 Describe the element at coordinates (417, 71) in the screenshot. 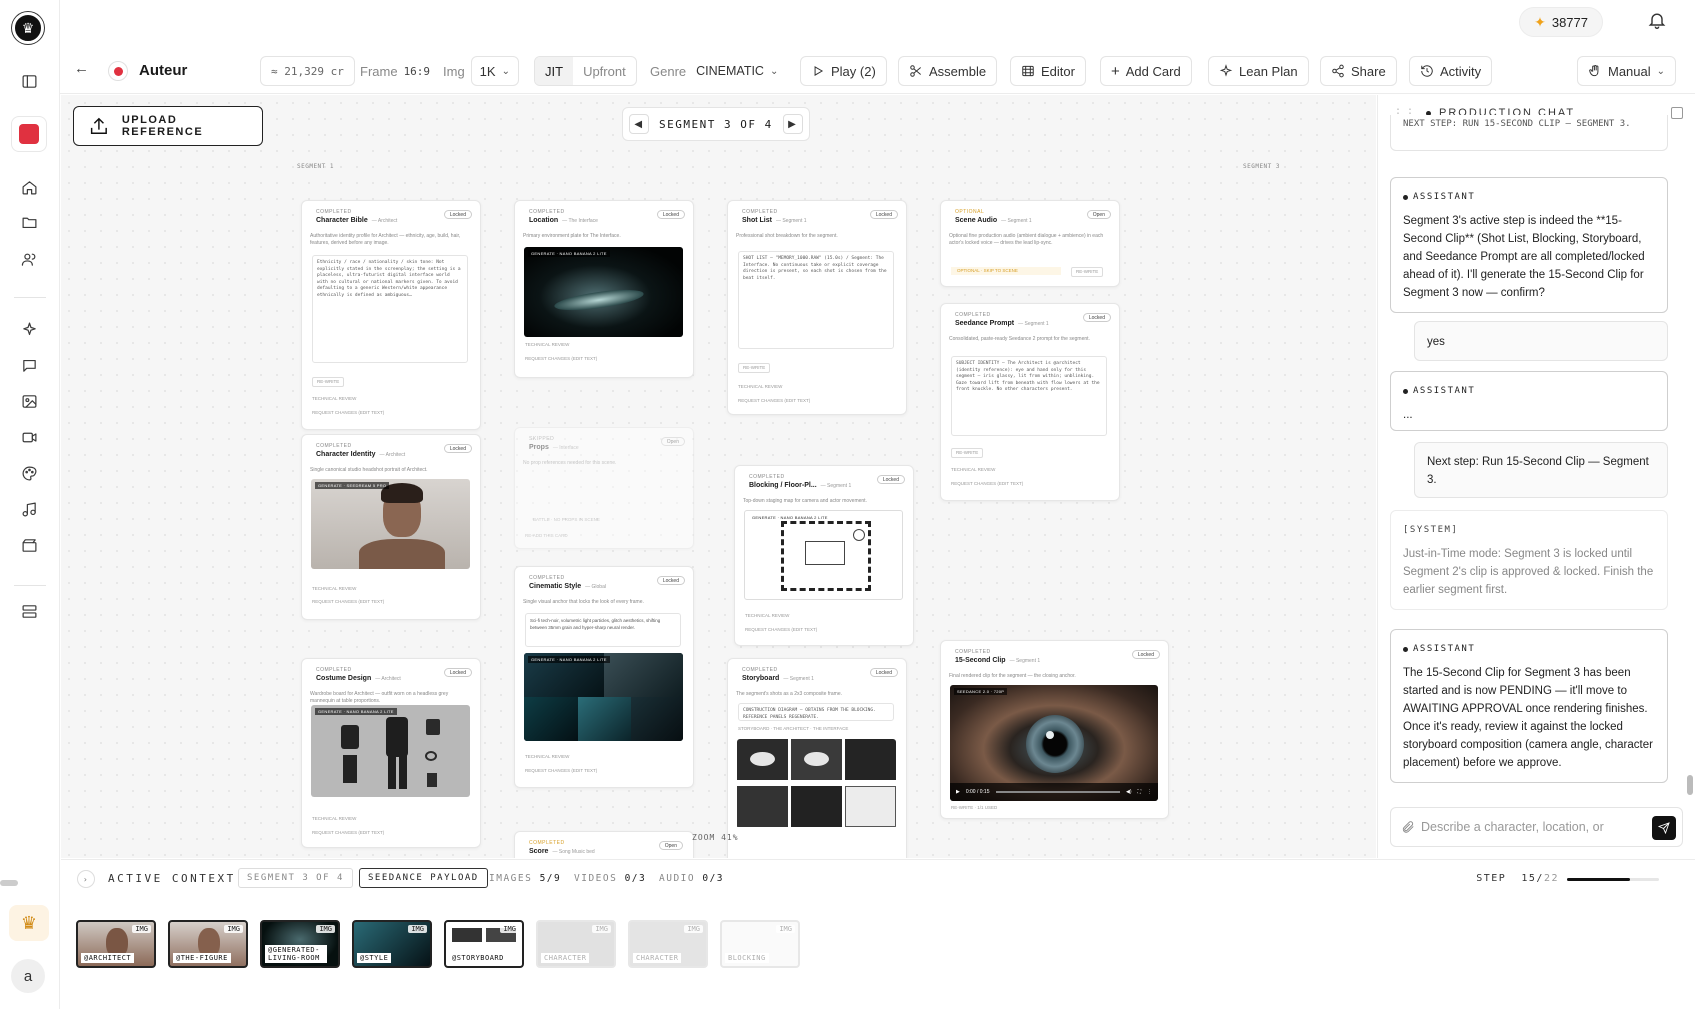

I see `frame-ratio: 16:9` at that location.